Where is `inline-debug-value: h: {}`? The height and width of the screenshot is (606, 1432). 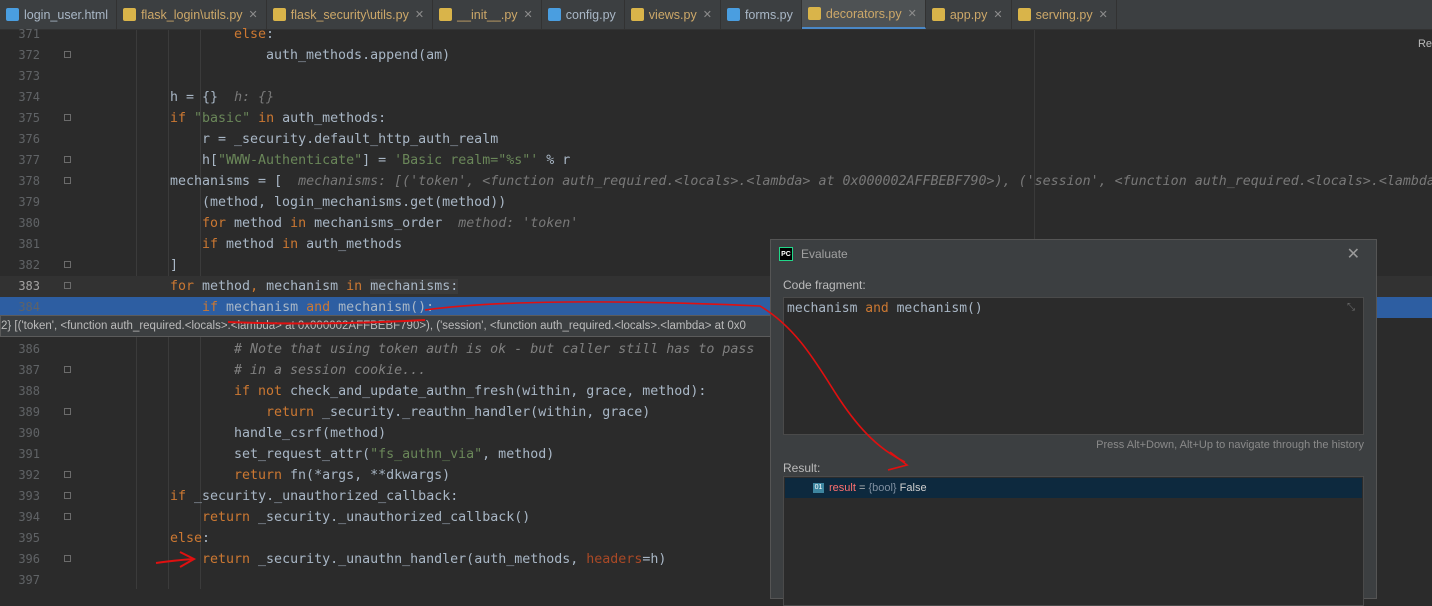 inline-debug-value: h: {} is located at coordinates (254, 97).